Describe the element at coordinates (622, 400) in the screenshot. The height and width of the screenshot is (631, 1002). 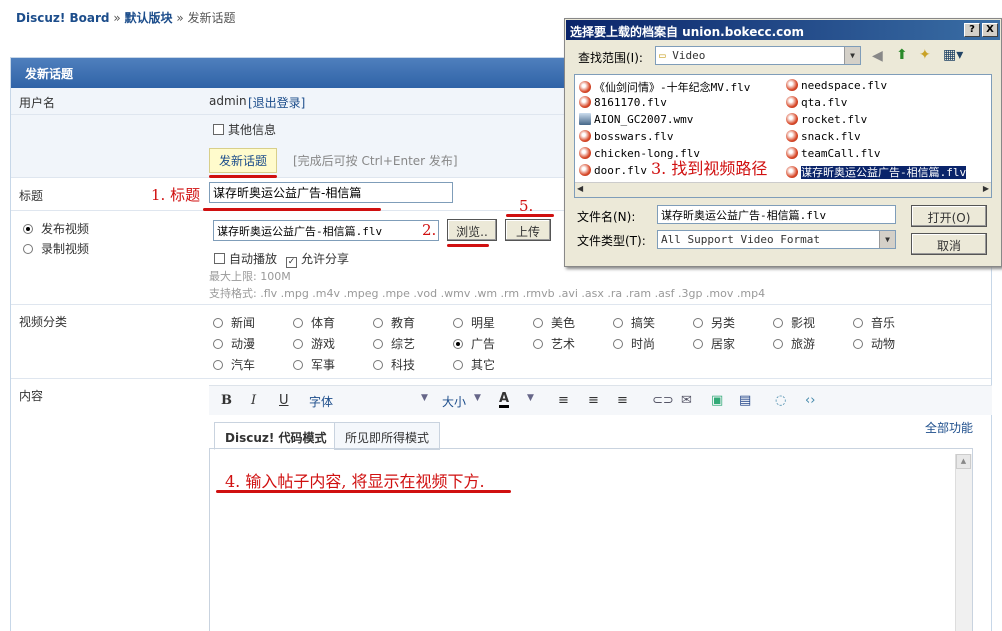
I see `align-right-icon: ≡` at that location.